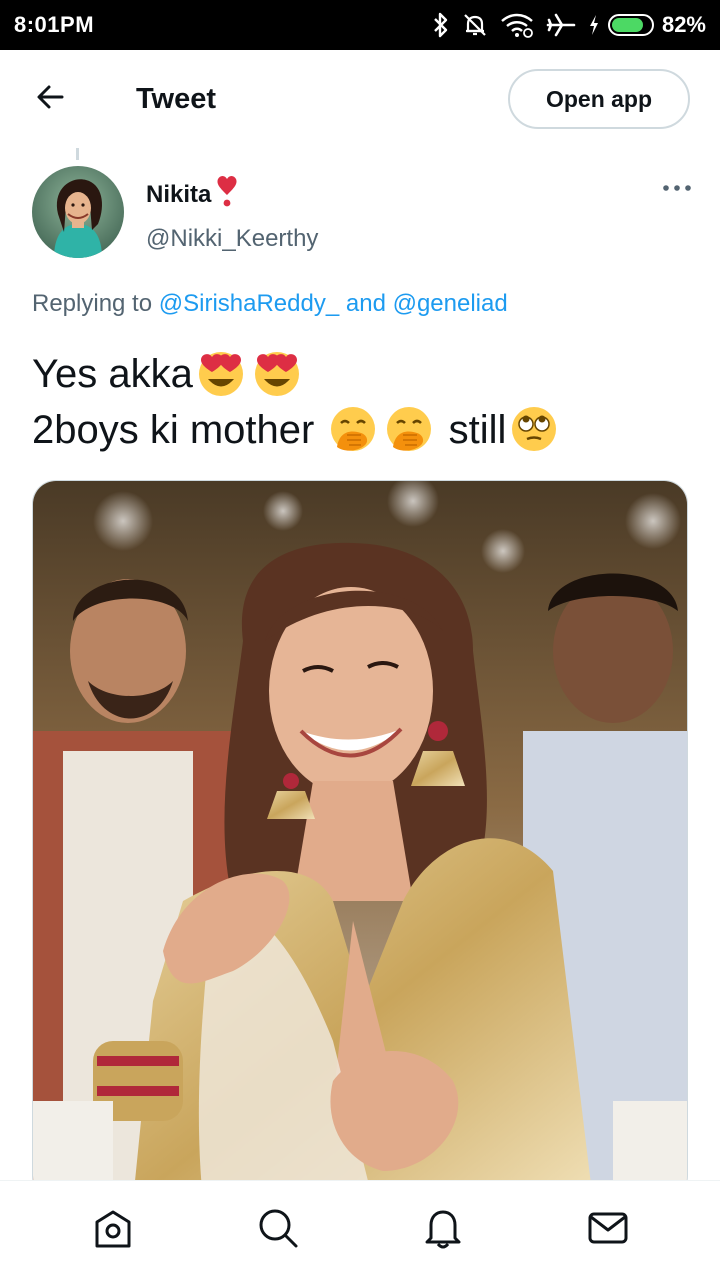 The width and height of the screenshot is (720, 1280). I want to click on author-avatar, so click(78, 212).